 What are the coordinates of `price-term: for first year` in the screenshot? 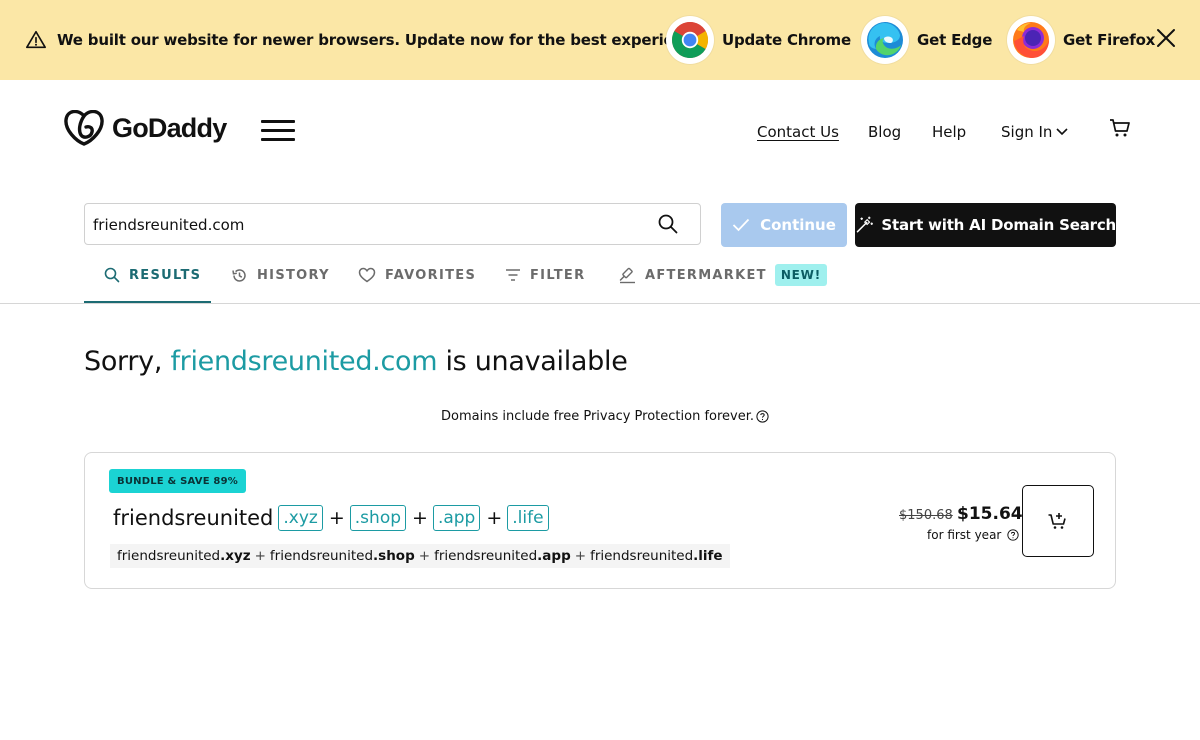 It's located at (973, 535).